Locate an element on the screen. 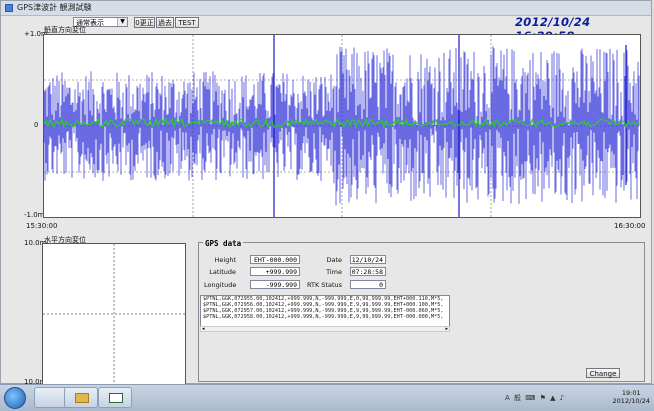 The image size is (654, 411). rtk-status-field: 0 is located at coordinates (368, 284).